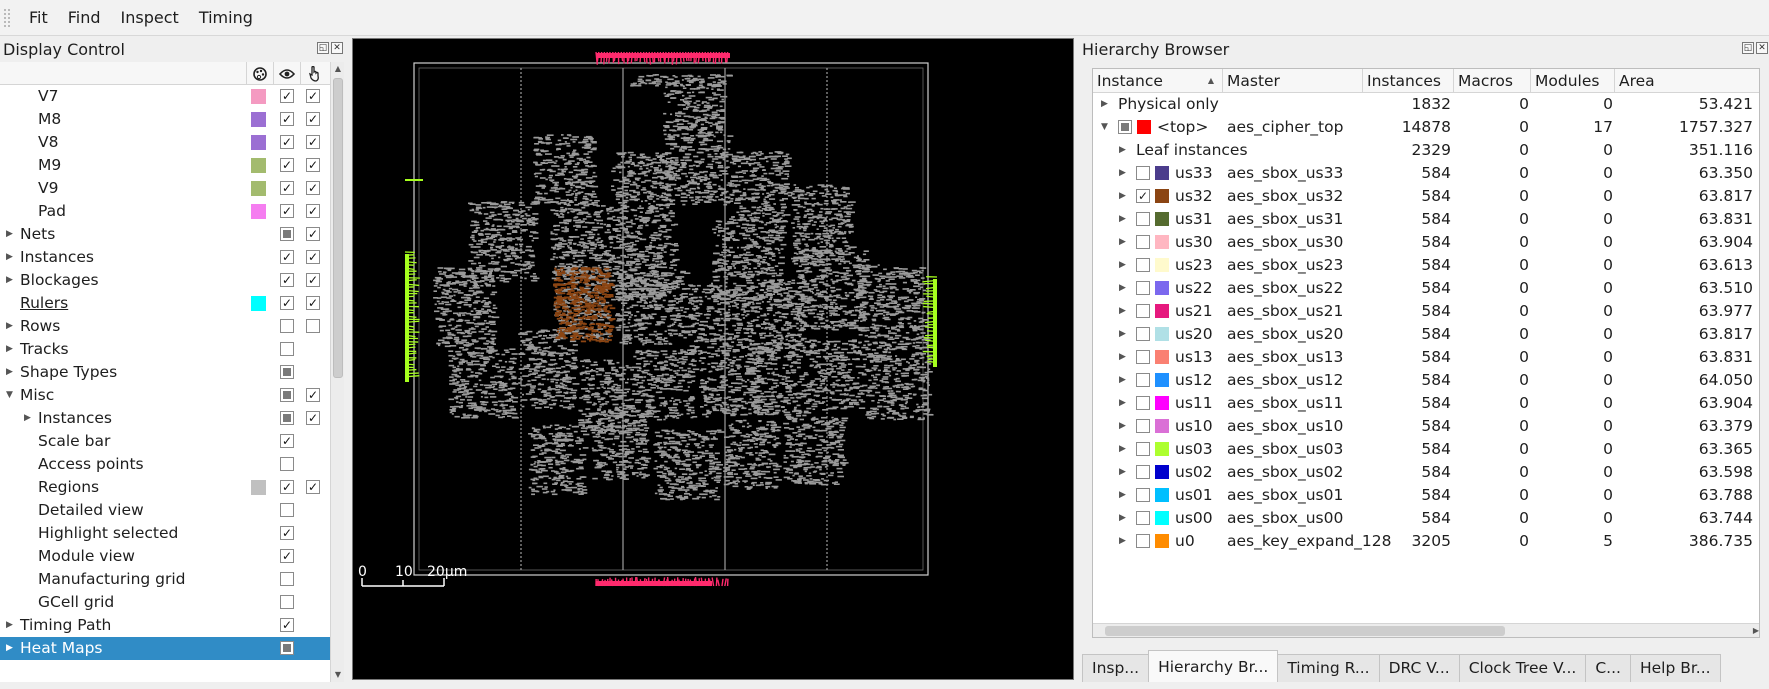 The height and width of the screenshot is (689, 1769). What do you see at coordinates (165, 625) in the screenshot?
I see `display-row-timing-path: ▶ Timing Path ✓` at bounding box center [165, 625].